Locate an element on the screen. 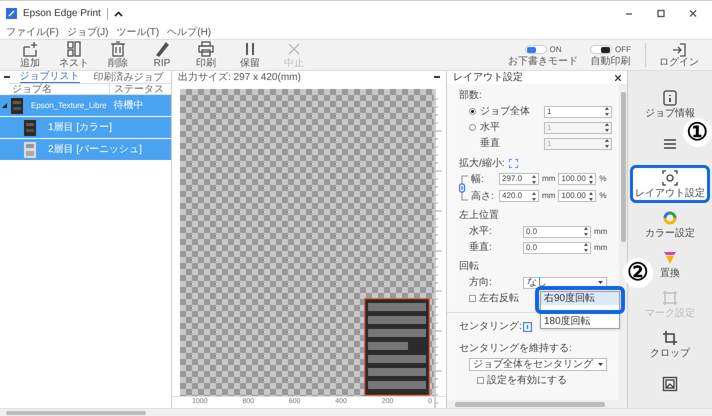 The image size is (712, 416). output-size-label: 出力サイズ: 297 x 420(mm) is located at coordinates (239, 77).